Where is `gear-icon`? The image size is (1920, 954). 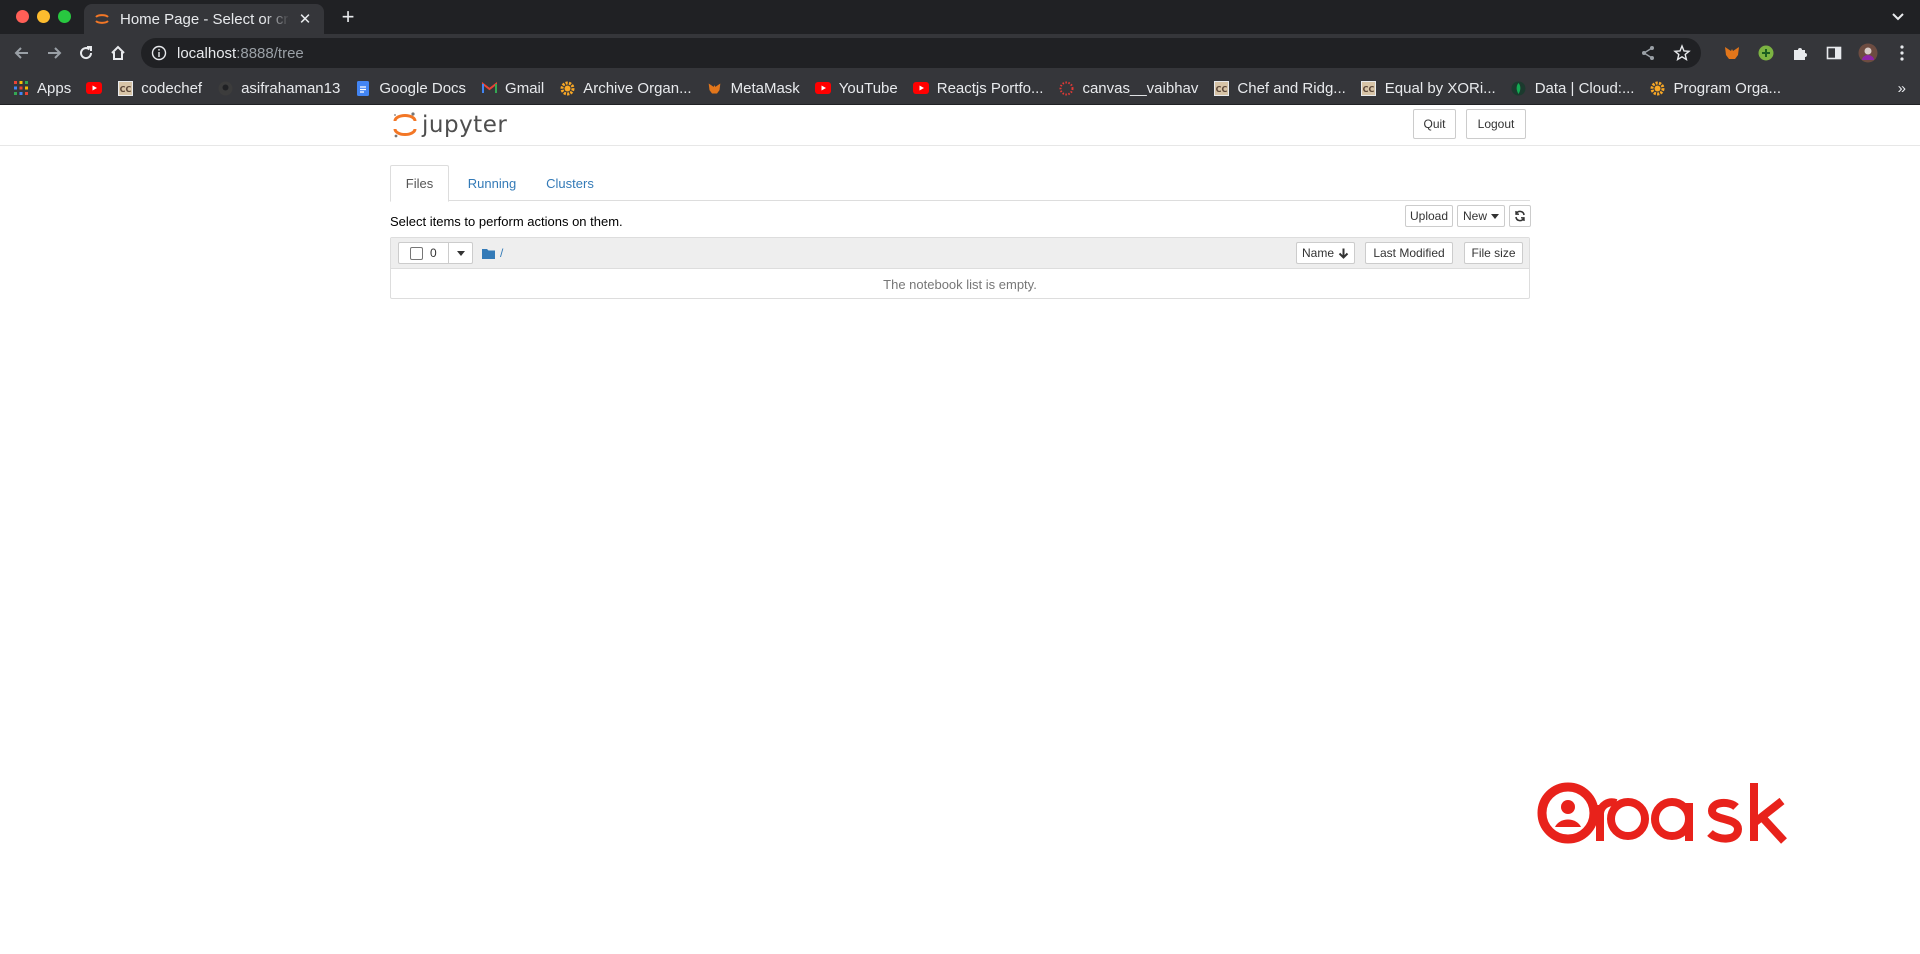 gear-icon is located at coordinates (1657, 88).